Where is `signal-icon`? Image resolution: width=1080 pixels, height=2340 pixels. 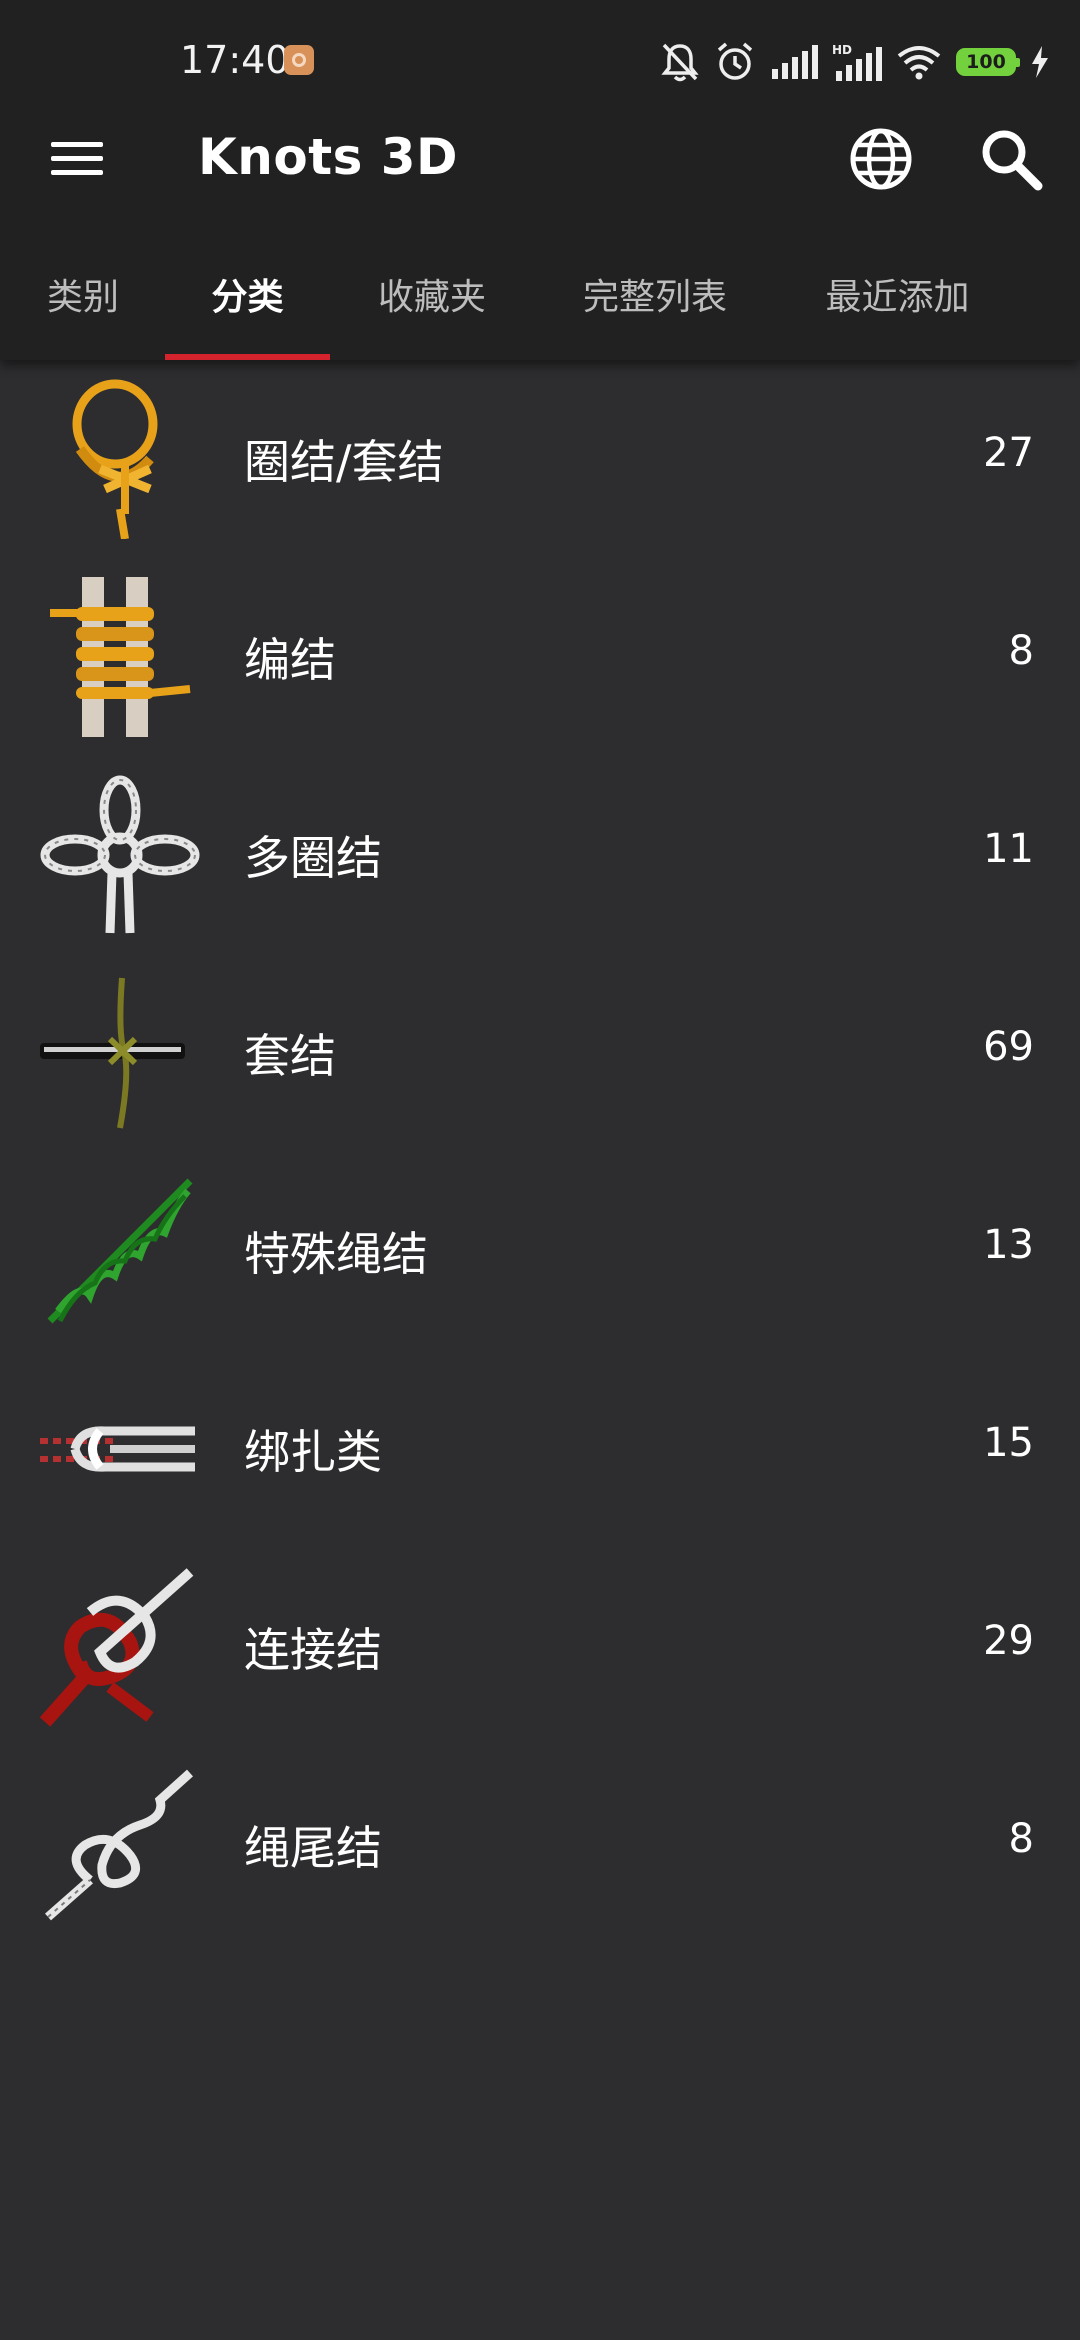
signal-icon is located at coordinates (795, 62).